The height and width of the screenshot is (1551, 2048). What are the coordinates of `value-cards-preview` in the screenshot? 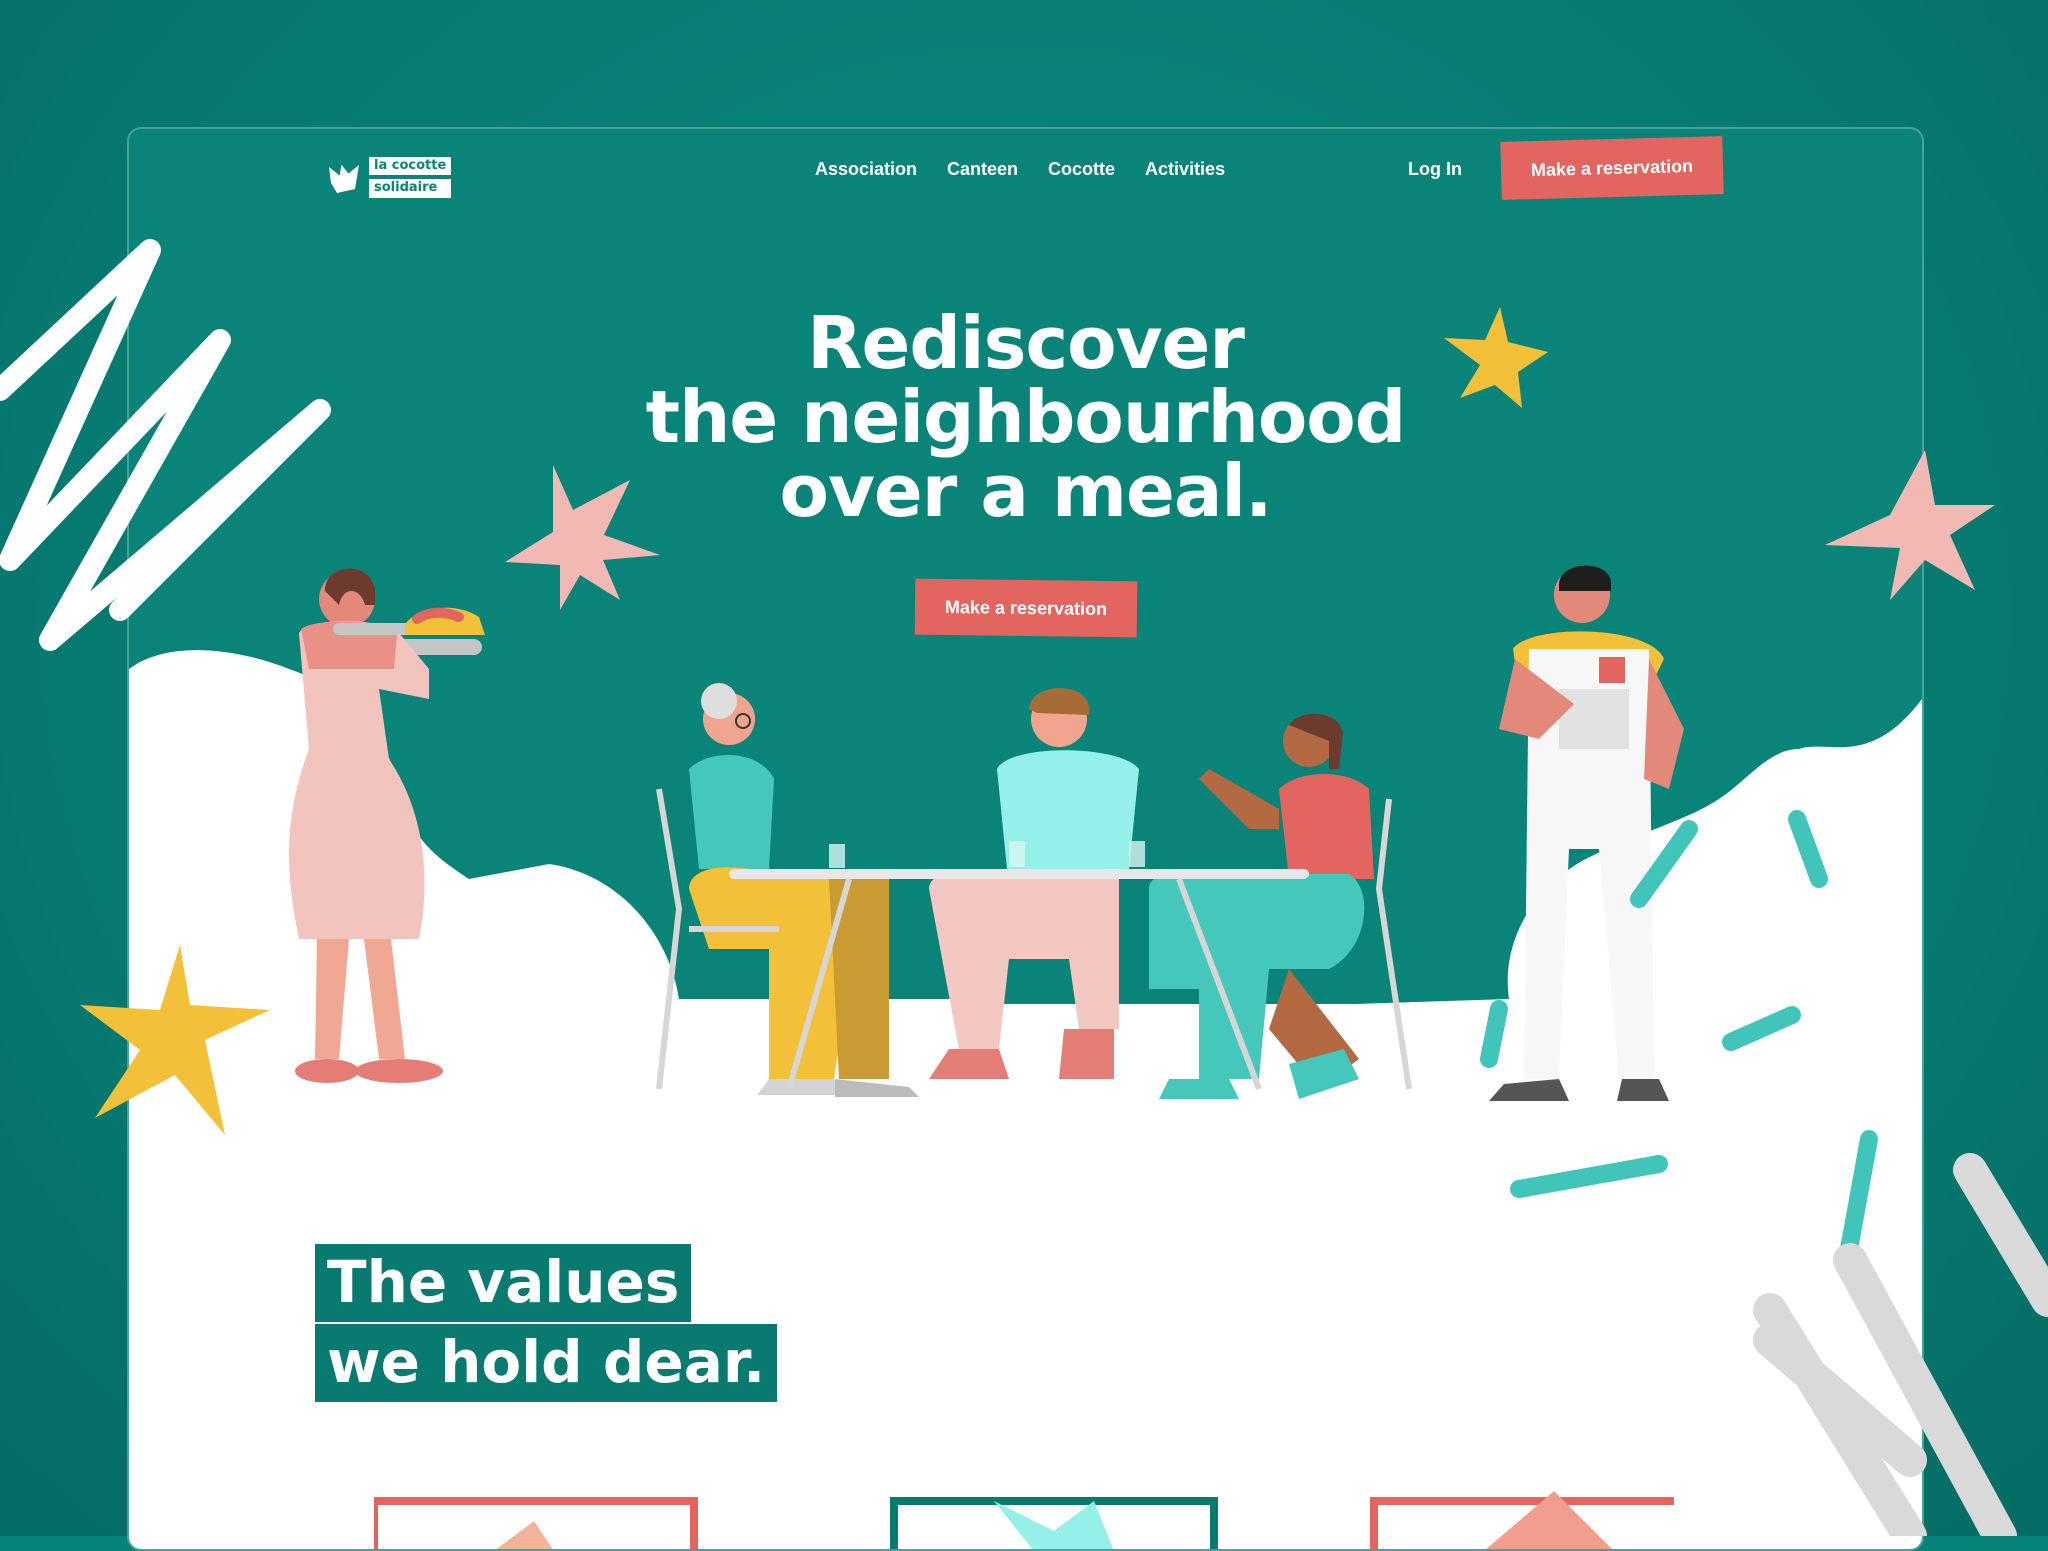 It's located at (1024, 1520).